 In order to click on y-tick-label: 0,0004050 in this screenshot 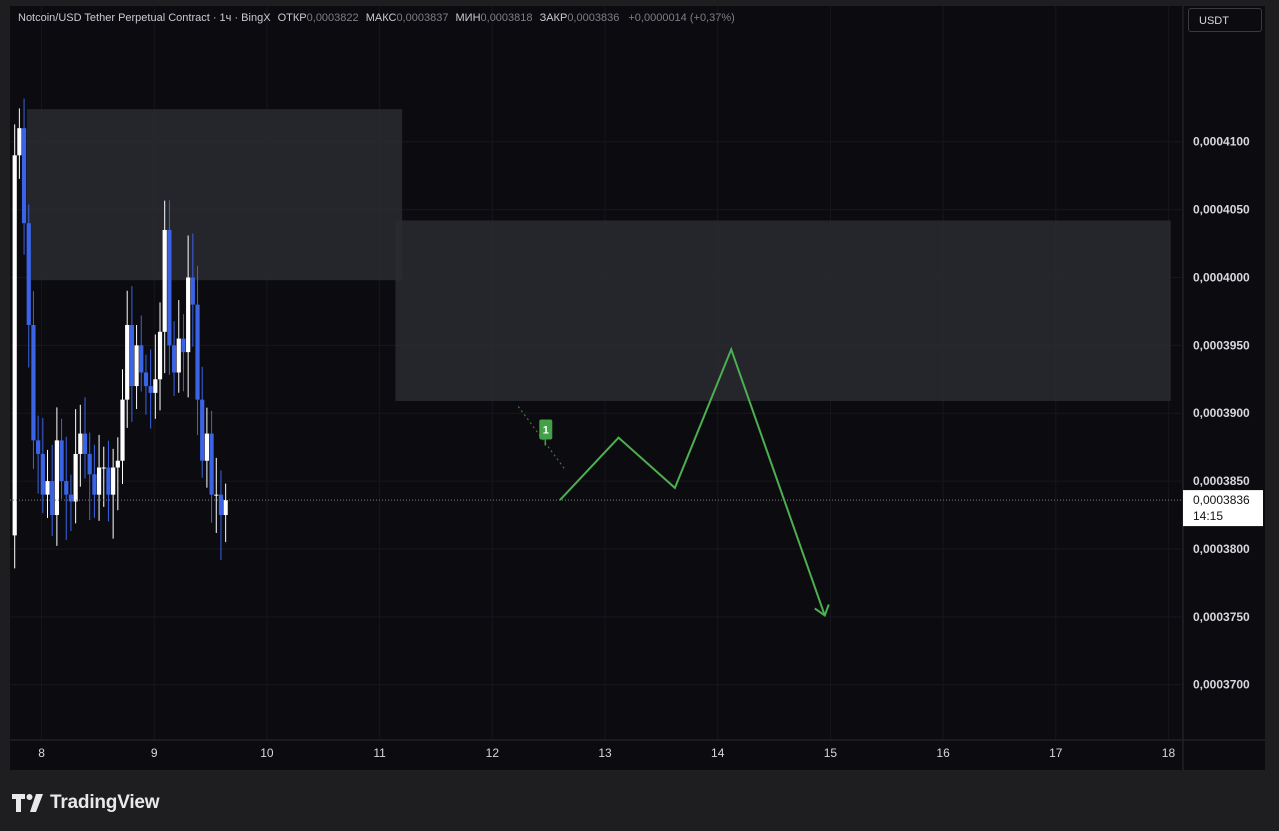, I will do `click(1221, 210)`.